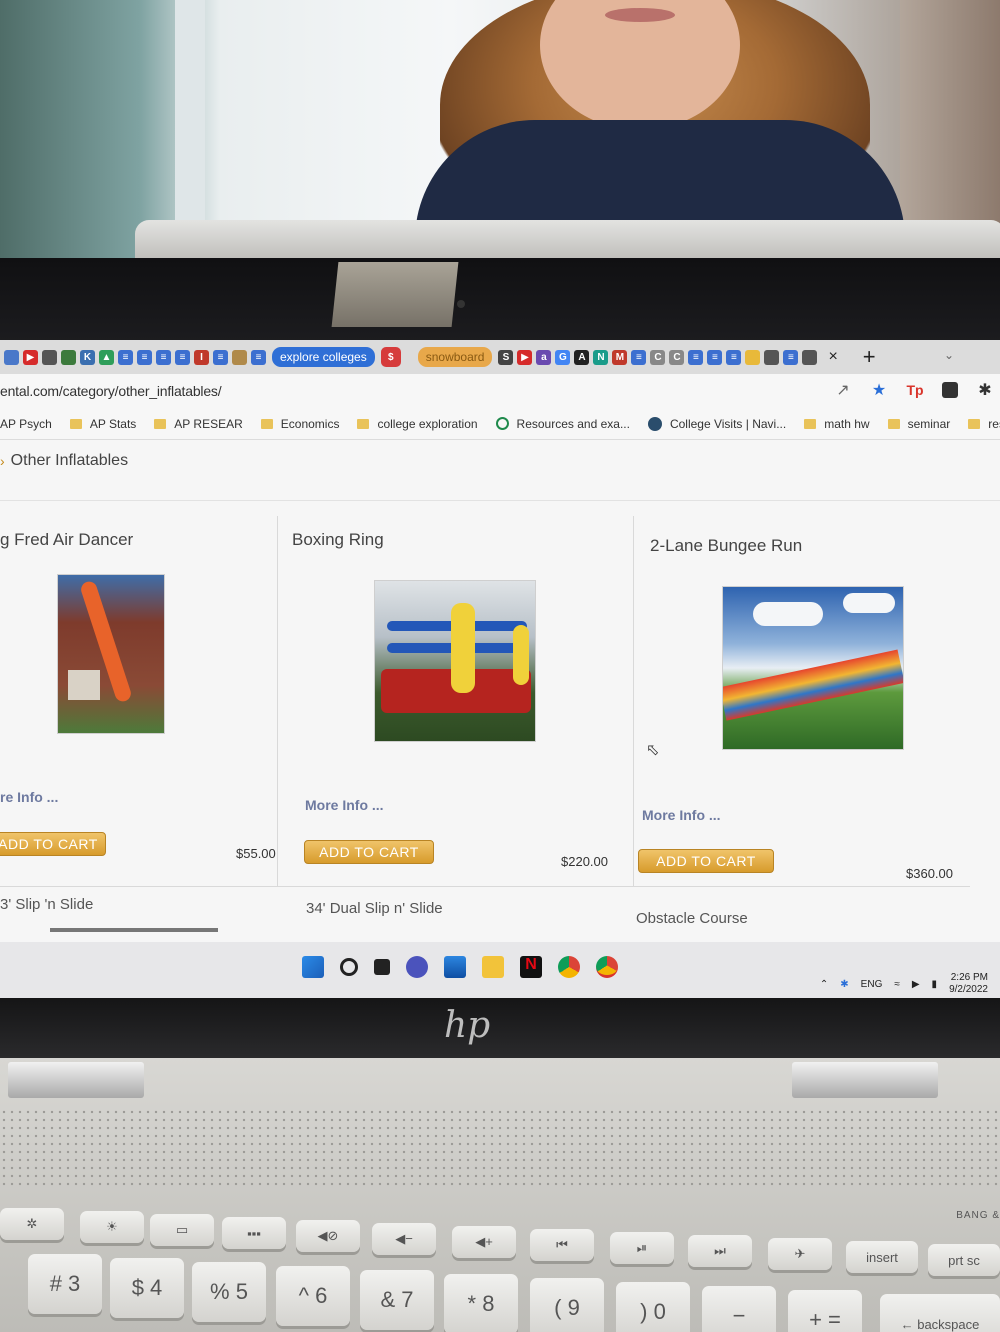  Describe the element at coordinates (882, 1257) in the screenshot. I see `function-key: insert` at that location.